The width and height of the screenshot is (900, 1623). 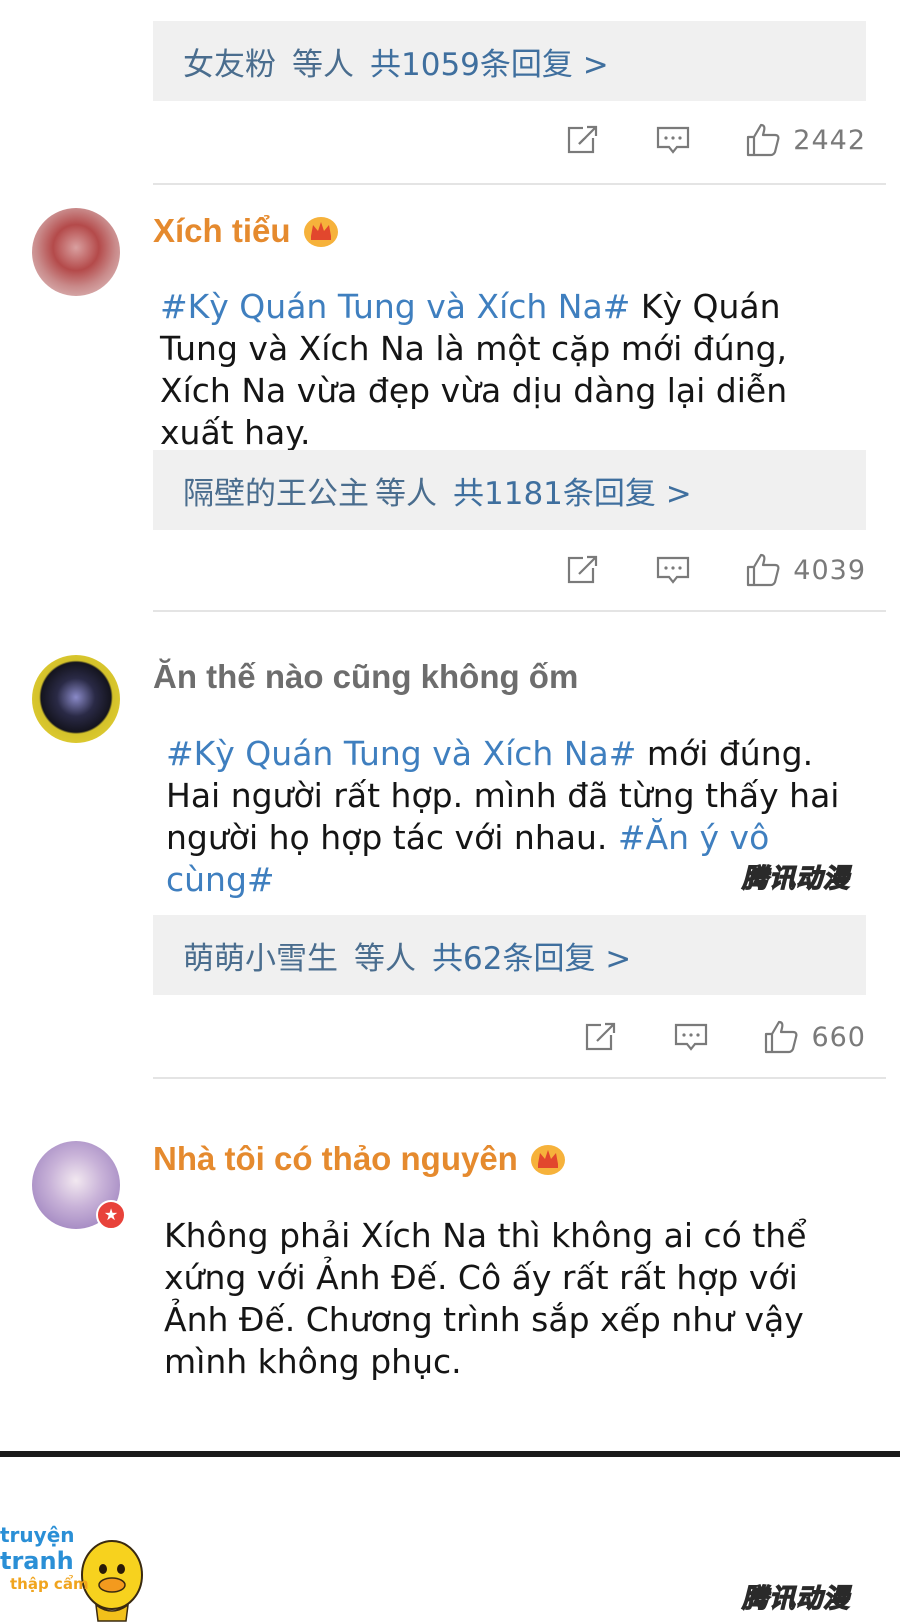 I want to click on comment-actions: 2442, so click(x=715, y=140).